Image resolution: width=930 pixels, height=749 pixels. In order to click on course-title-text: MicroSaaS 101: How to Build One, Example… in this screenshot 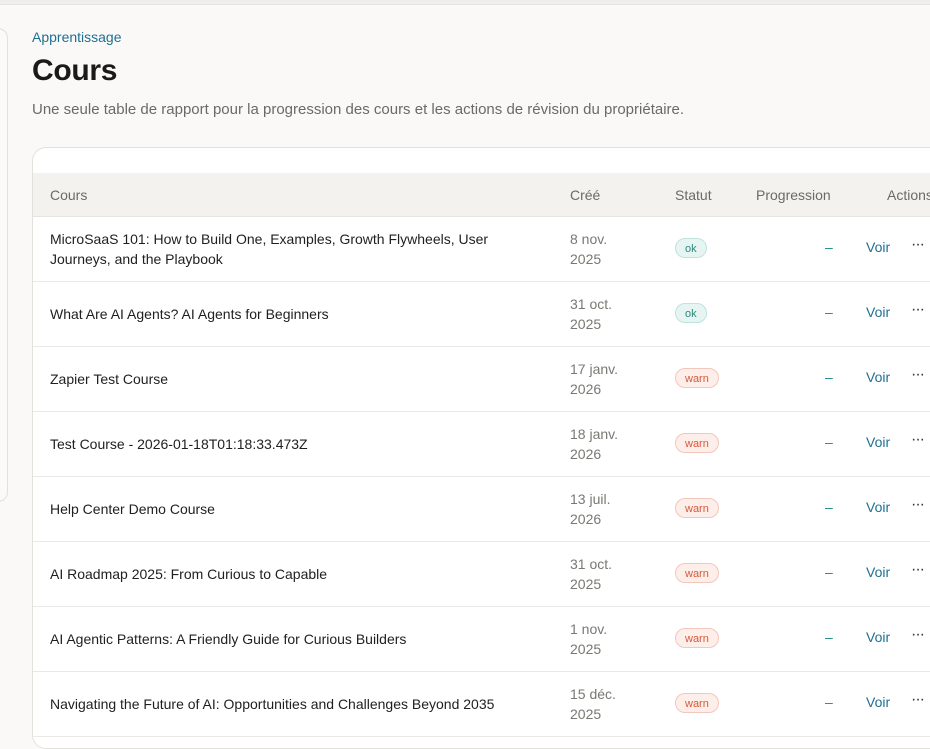, I will do `click(269, 249)`.